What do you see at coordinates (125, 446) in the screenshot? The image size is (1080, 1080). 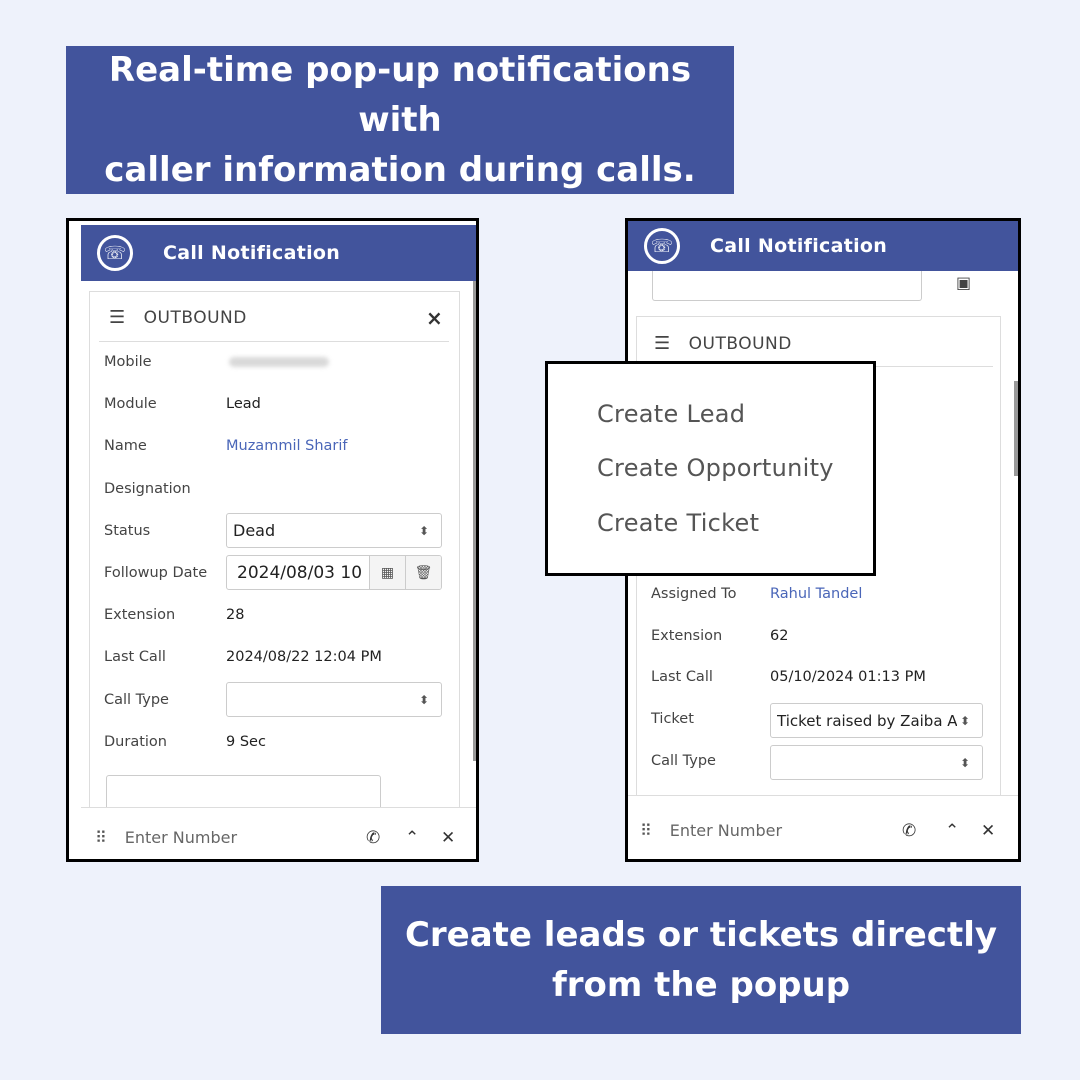 I see `label-name: Name` at bounding box center [125, 446].